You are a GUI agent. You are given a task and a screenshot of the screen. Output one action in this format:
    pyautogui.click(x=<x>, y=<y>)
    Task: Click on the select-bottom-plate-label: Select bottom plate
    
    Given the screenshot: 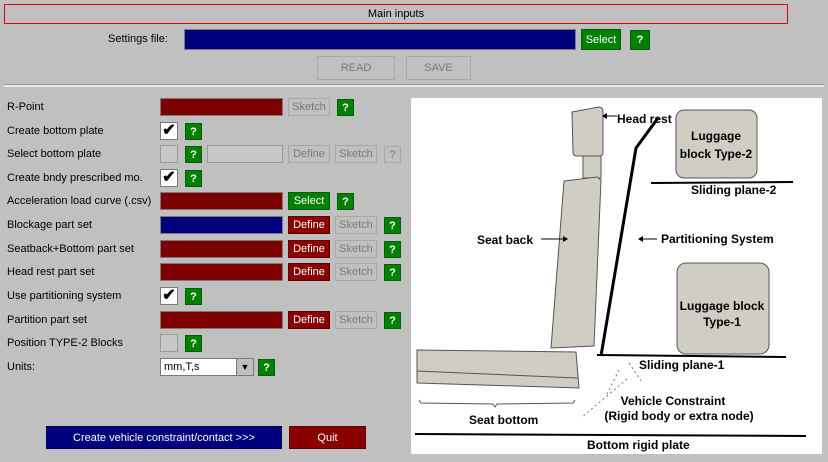 What is the action you would take?
    pyautogui.click(x=54, y=154)
    